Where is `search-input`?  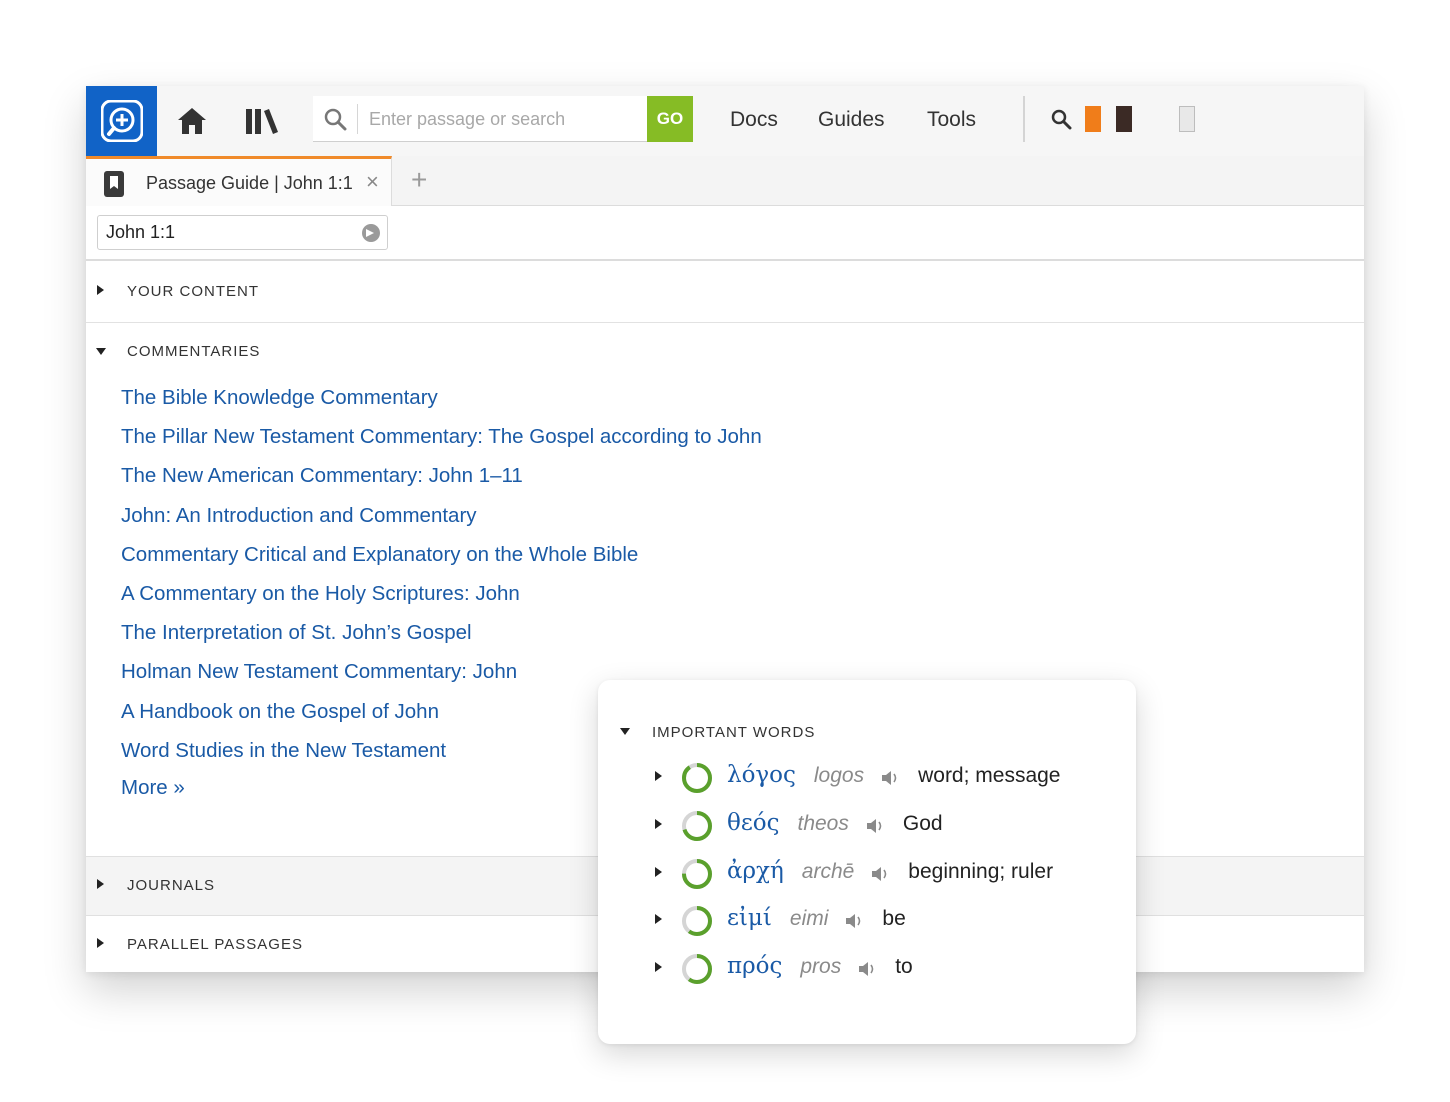 search-input is located at coordinates (503, 119).